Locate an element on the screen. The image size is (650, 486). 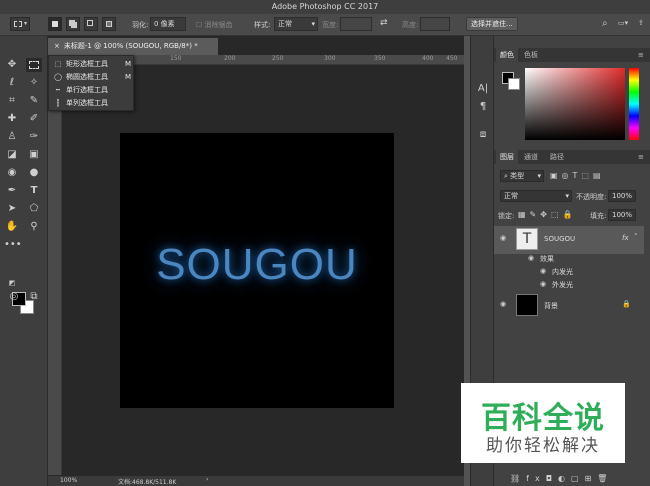
add-selection-icon is located at coordinates (72, 23).